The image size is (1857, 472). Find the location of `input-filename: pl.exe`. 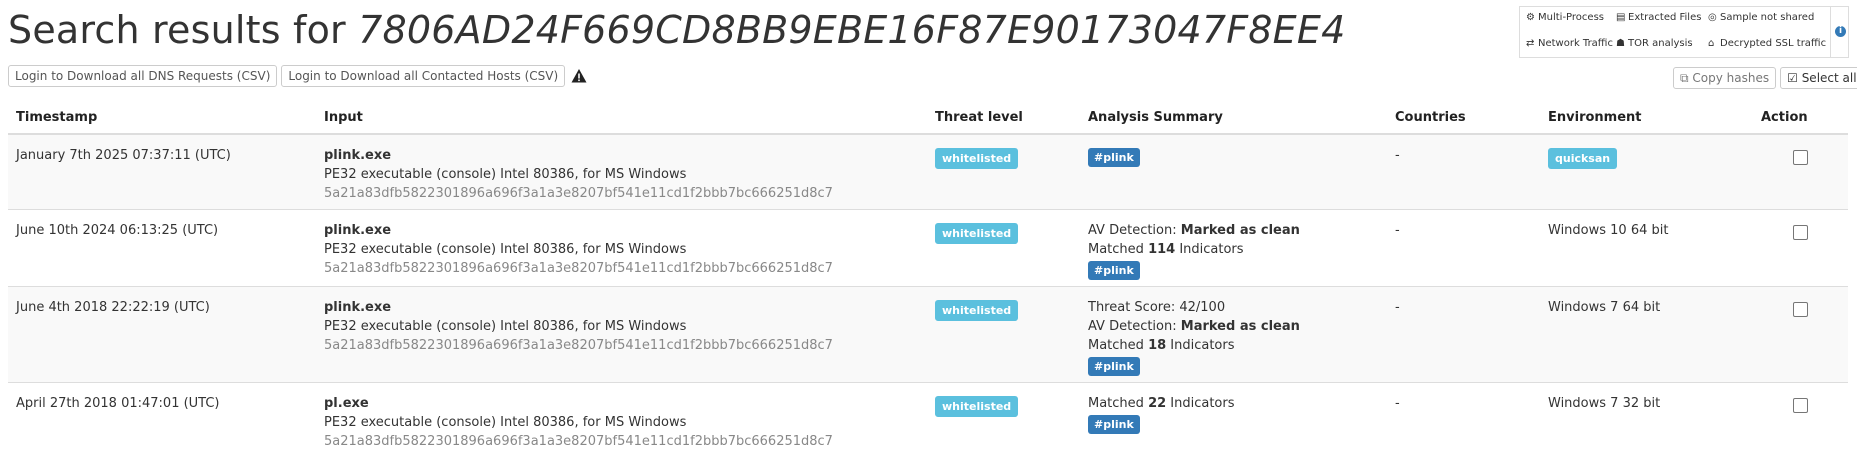

input-filename: pl.exe is located at coordinates (621, 403).